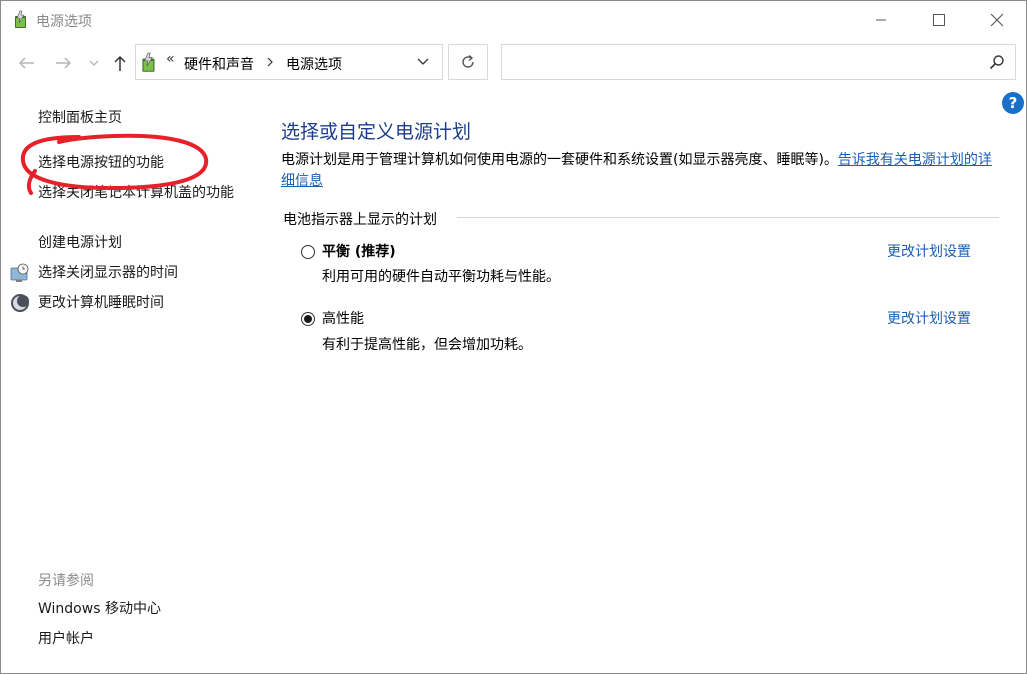  What do you see at coordinates (360, 220) in the screenshot?
I see `battery-plans-heading: 电池指示器上显示的计划` at bounding box center [360, 220].